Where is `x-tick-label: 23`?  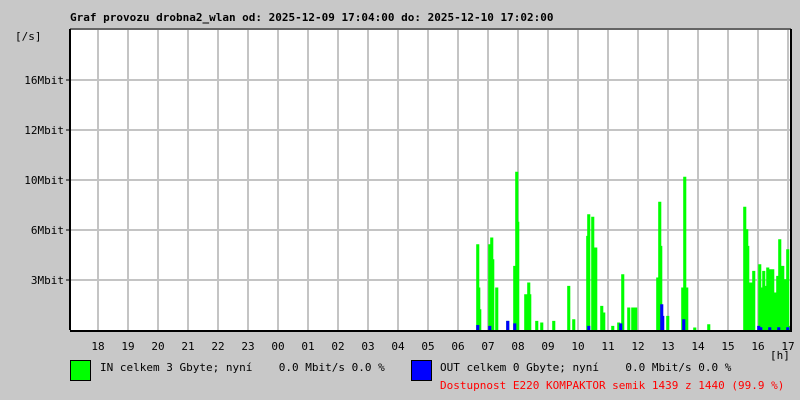 x-tick-label: 23 is located at coordinates (247, 346).